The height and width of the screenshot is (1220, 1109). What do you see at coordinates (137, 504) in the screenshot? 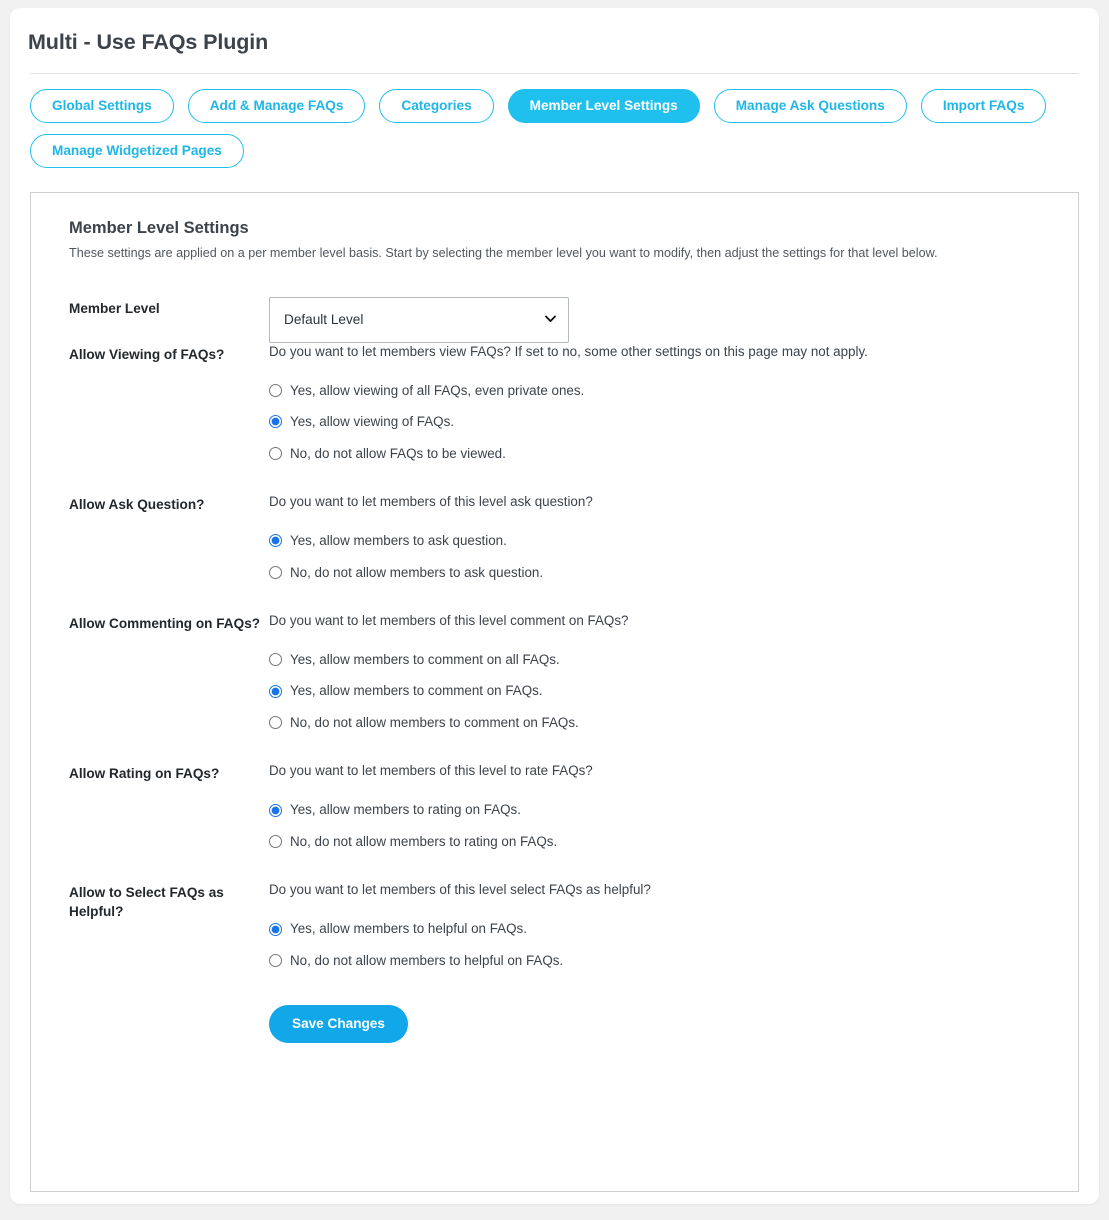
I see `setting-label: Allow Ask Question?` at bounding box center [137, 504].